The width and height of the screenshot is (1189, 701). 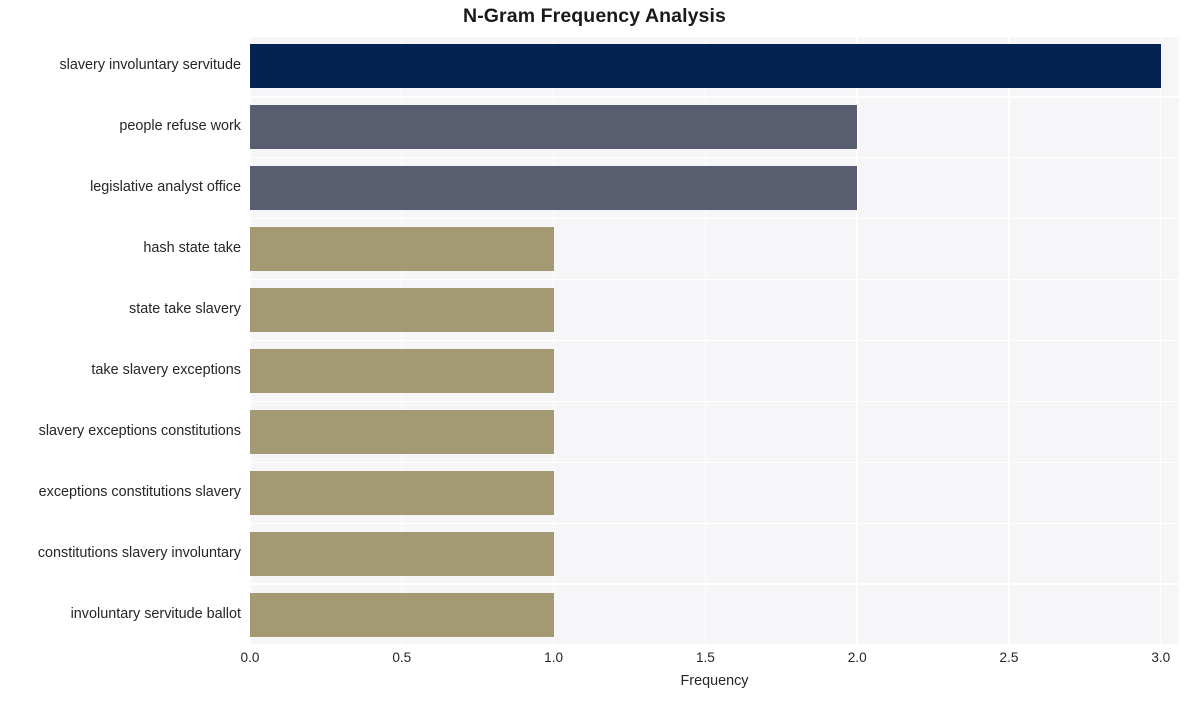 What do you see at coordinates (554, 657) in the screenshot?
I see `x-axis-tick-label: 1.0` at bounding box center [554, 657].